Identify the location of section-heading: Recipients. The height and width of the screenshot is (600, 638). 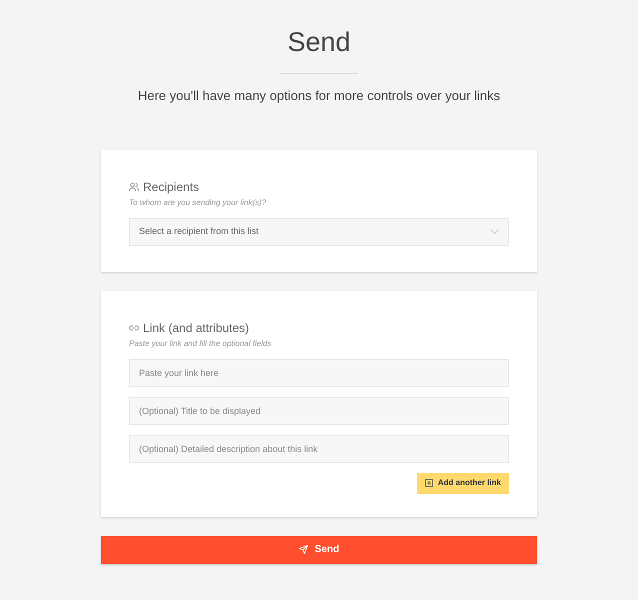
(171, 187).